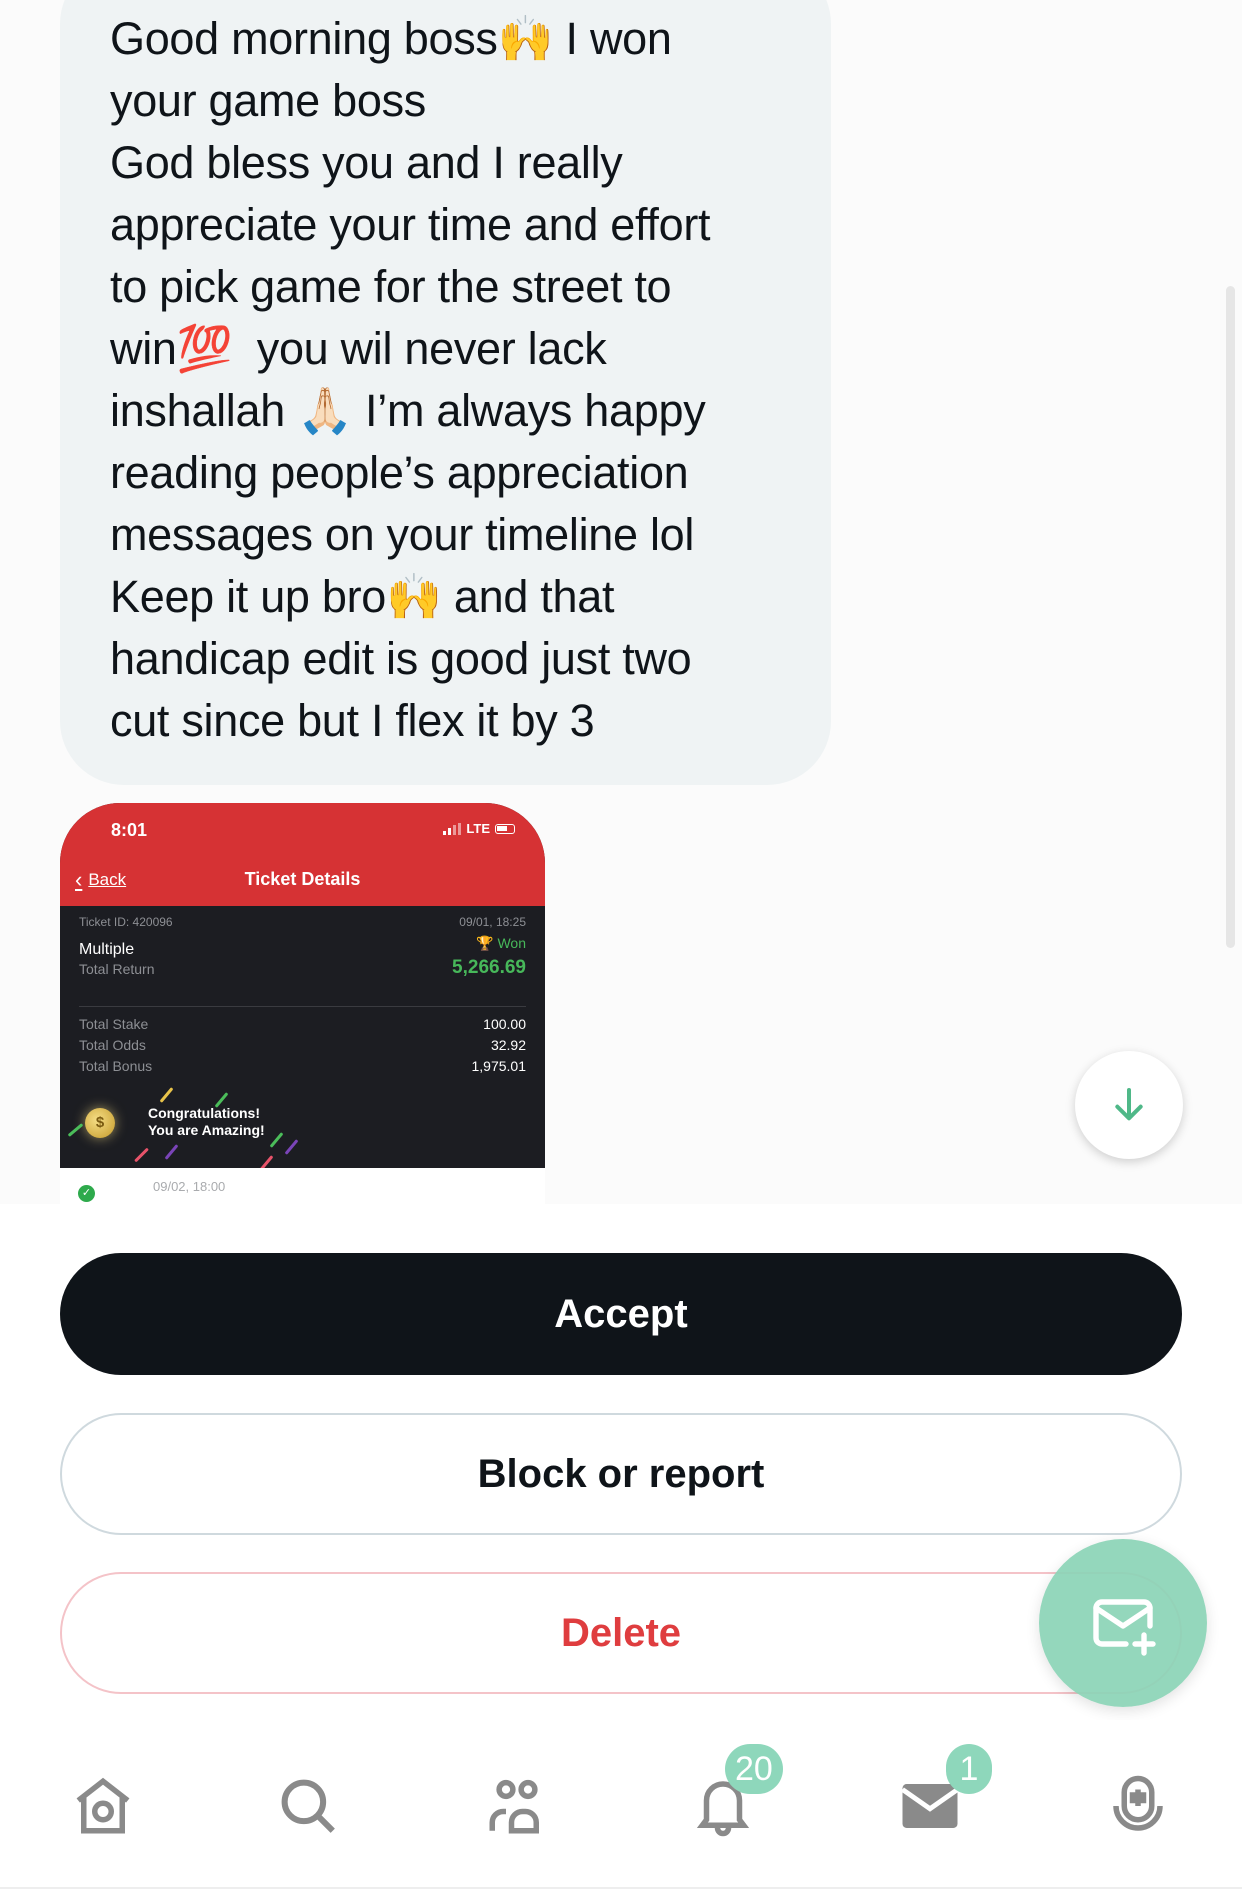 Image resolution: width=1242 pixels, height=1889 pixels. I want to click on messages-badge: 1, so click(969, 1769).